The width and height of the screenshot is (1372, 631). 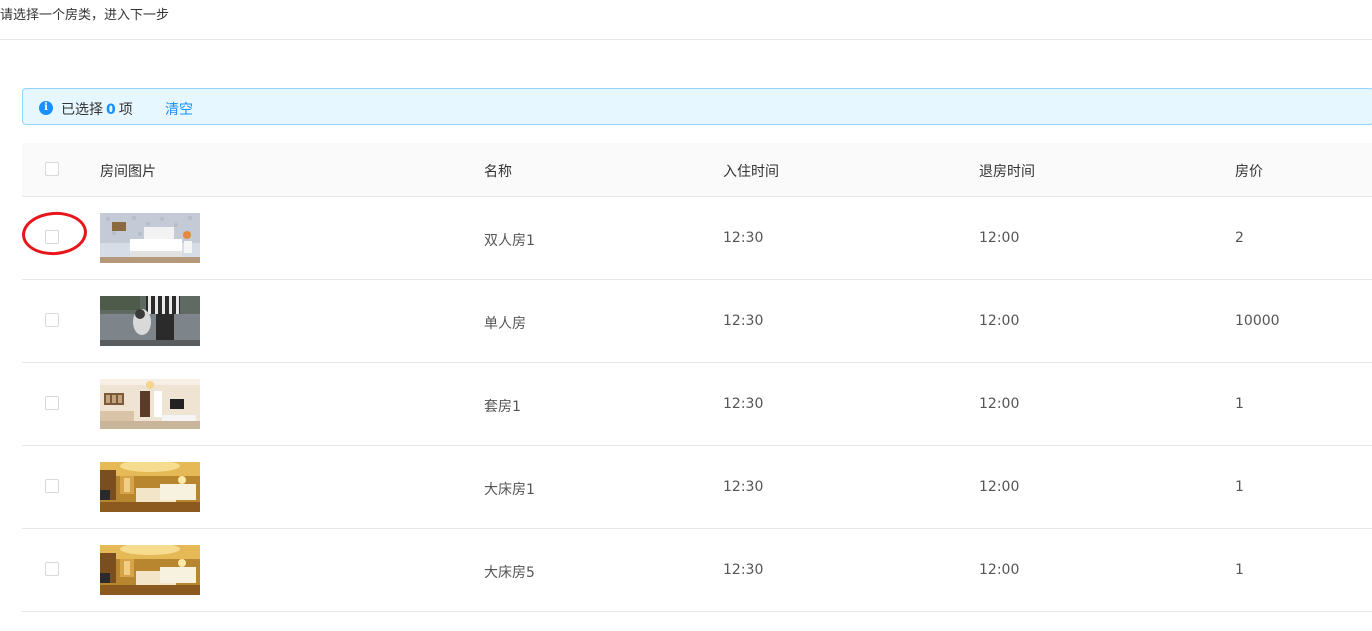 What do you see at coordinates (697, 404) in the screenshot?
I see `table-row: 套房1 12:30 12:00 1` at bounding box center [697, 404].